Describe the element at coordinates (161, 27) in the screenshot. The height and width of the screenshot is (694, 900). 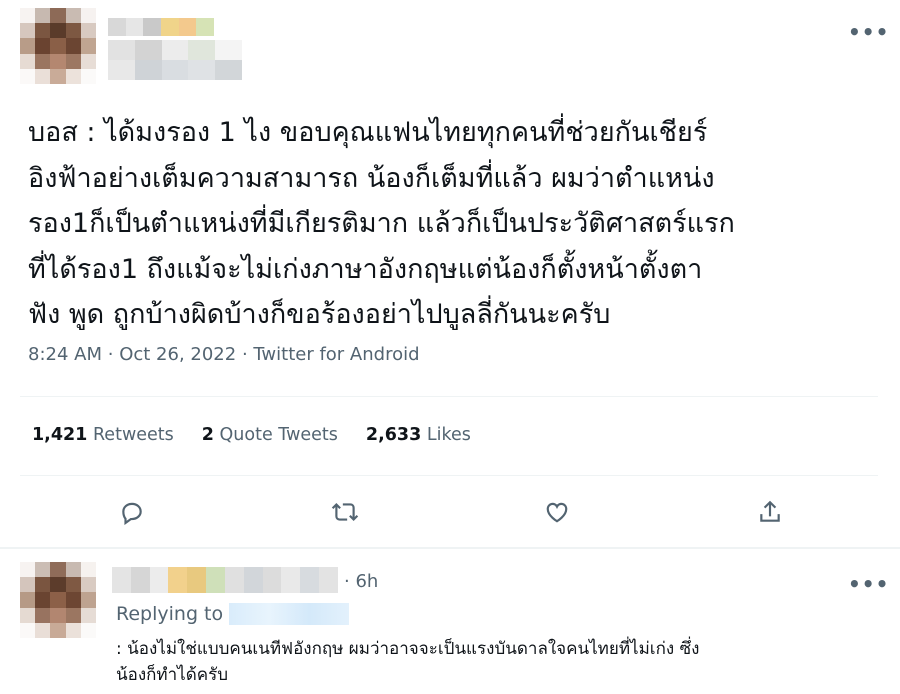
I see `display-name-redacted` at that location.